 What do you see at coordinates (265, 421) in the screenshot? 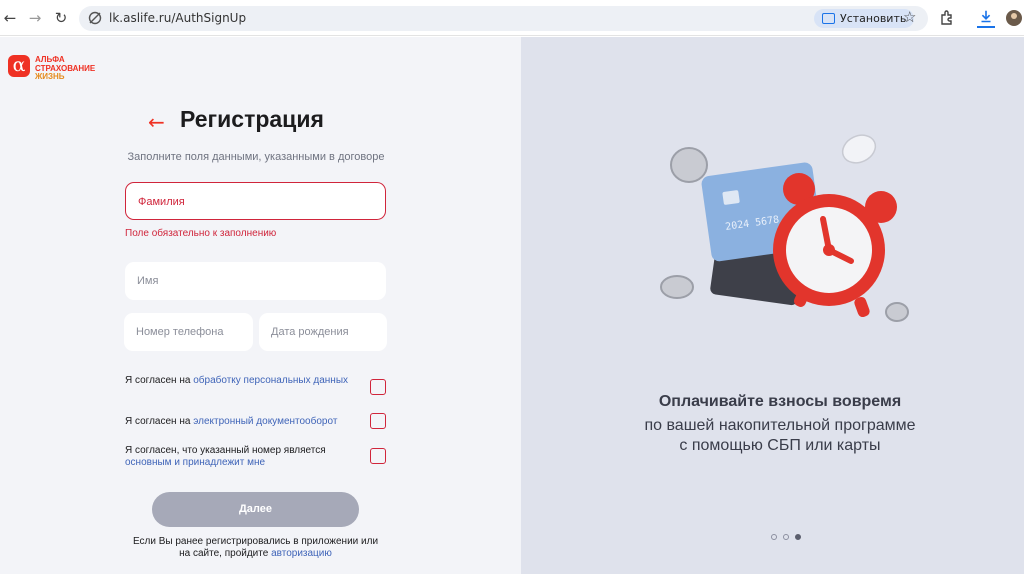
I see `edo-link: электронный документооборот` at bounding box center [265, 421].